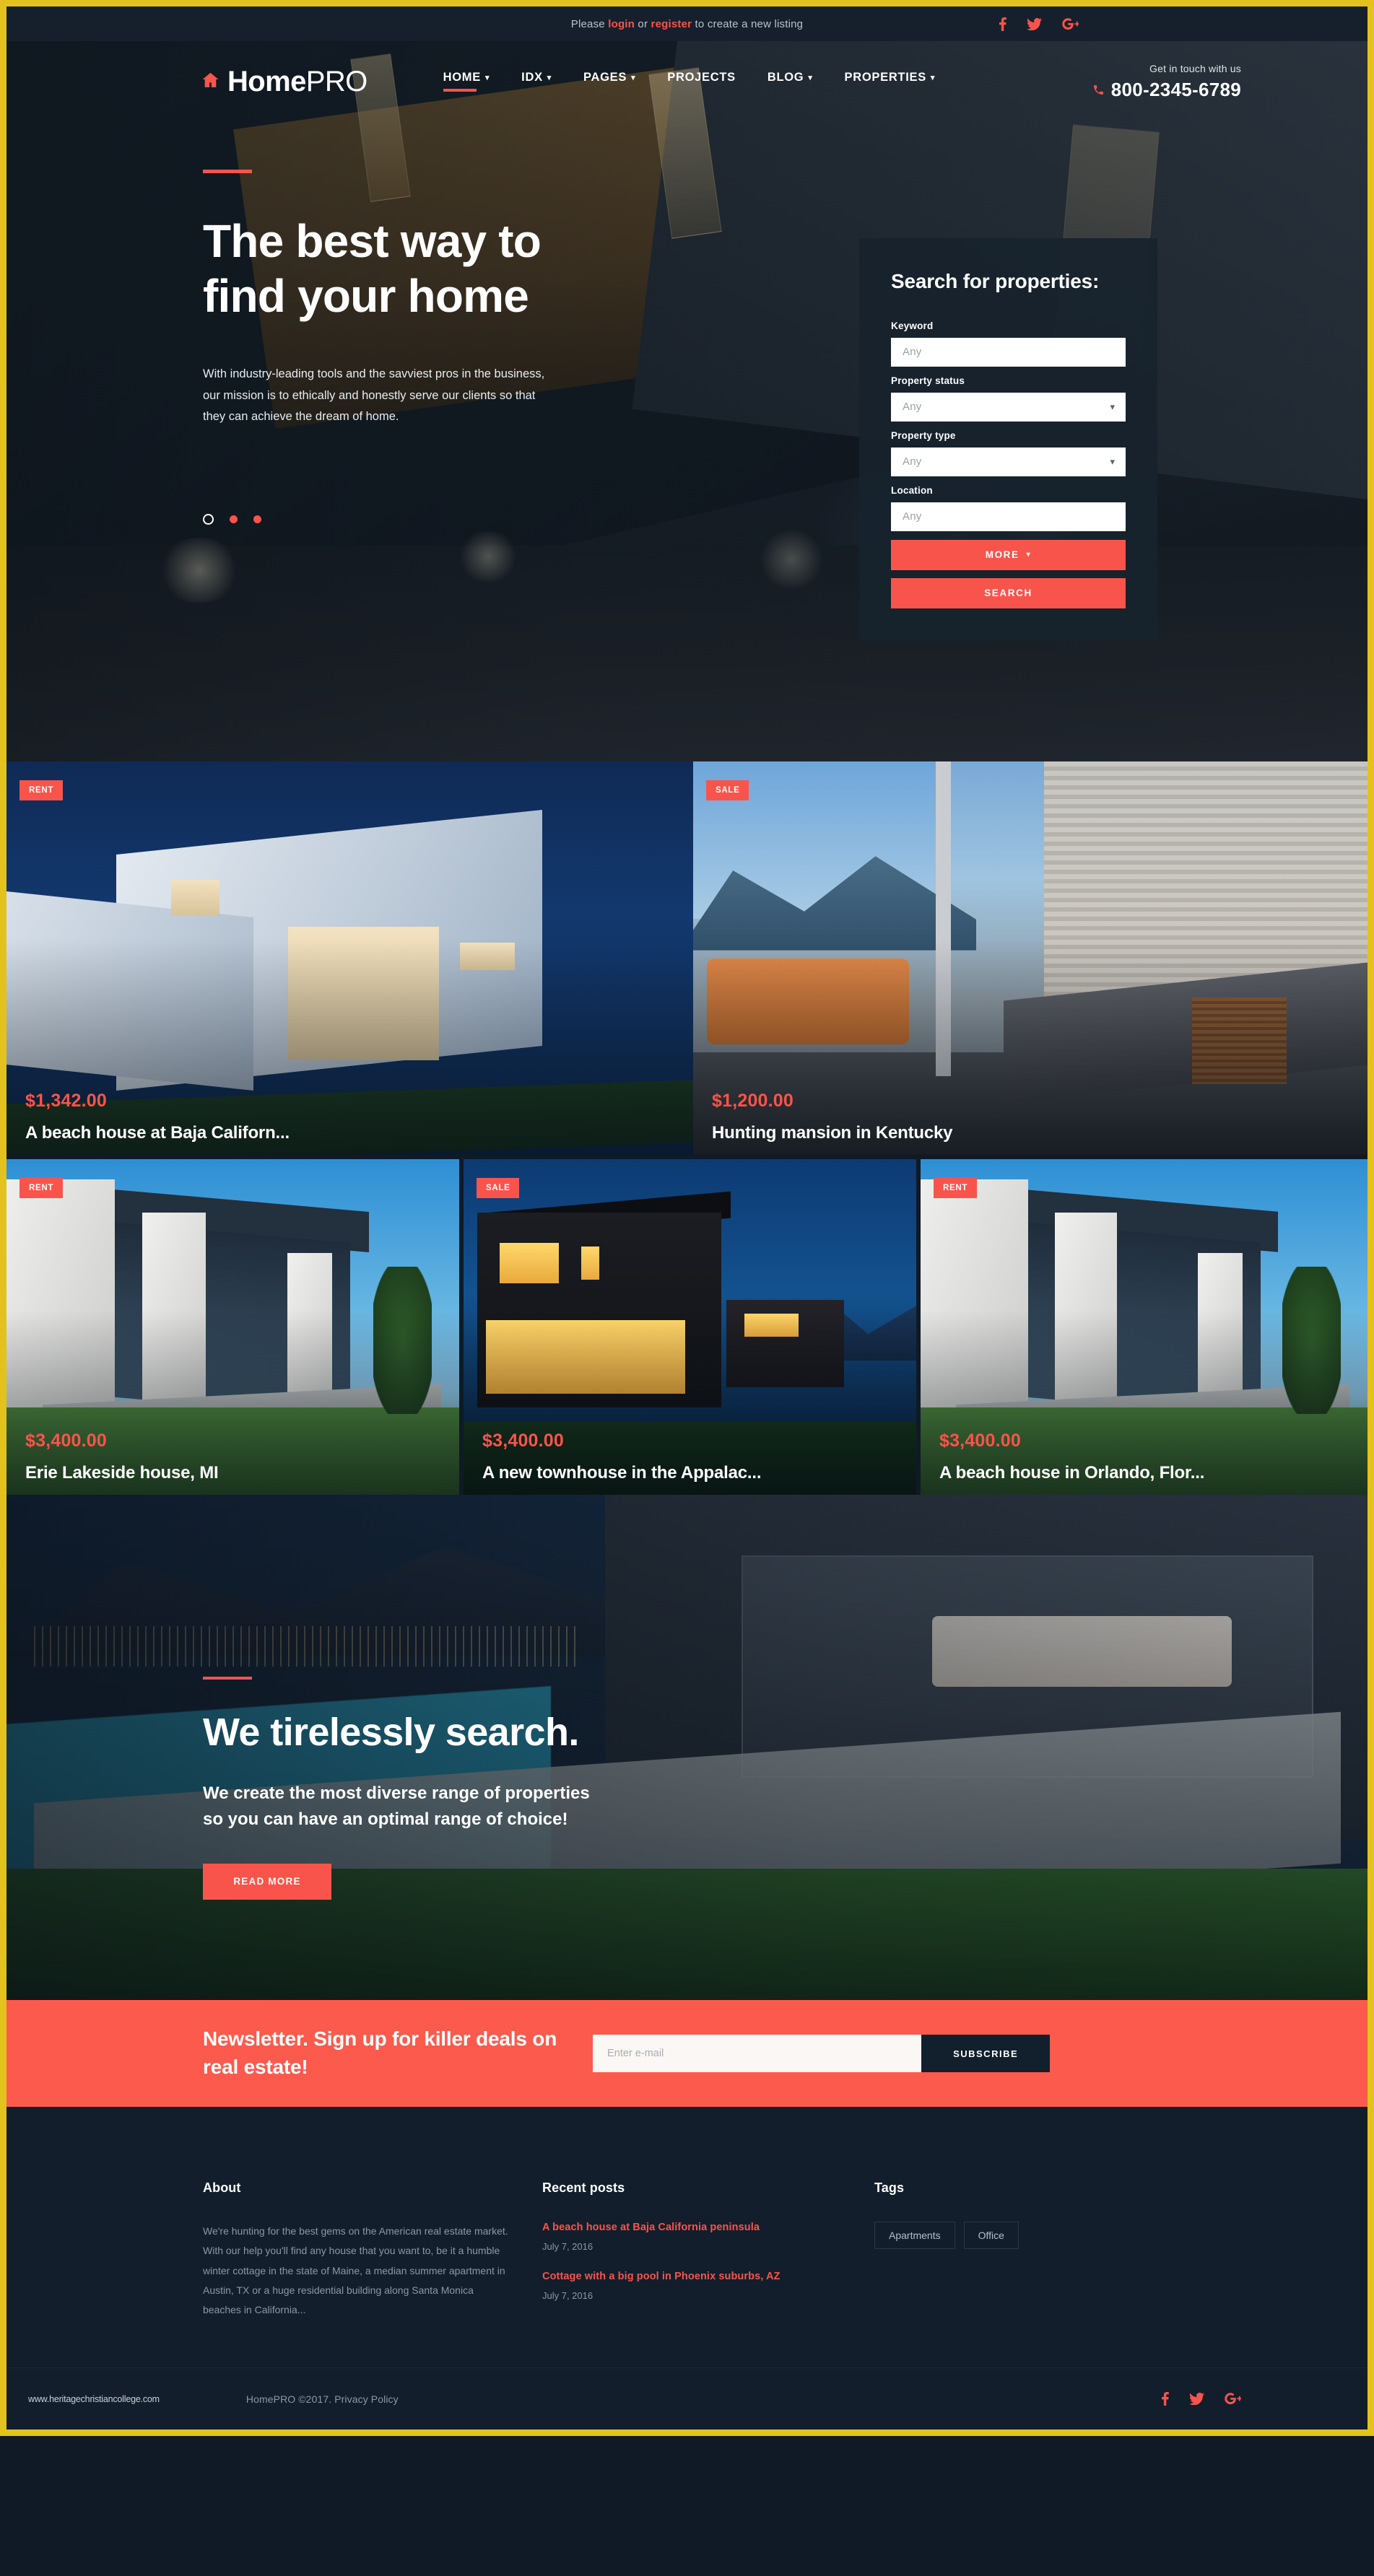 This screenshot has width=1374, height=2576. What do you see at coordinates (1098, 90) in the screenshot?
I see `phone-icon` at bounding box center [1098, 90].